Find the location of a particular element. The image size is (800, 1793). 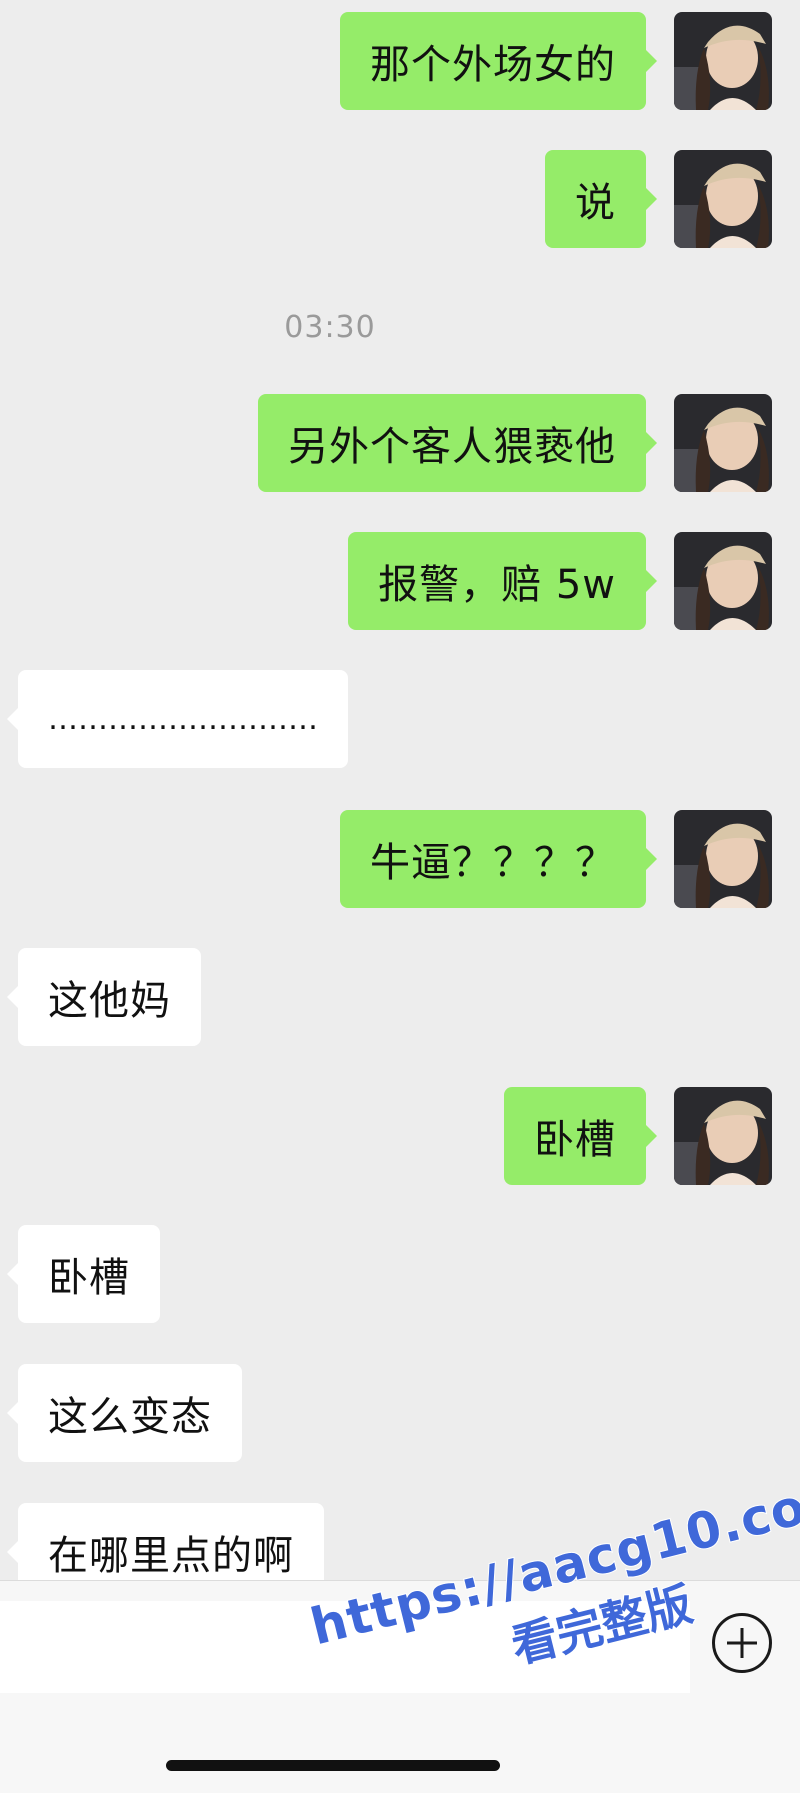

outgoing-message: 牛逼？？？？ is located at coordinates (400, 859).